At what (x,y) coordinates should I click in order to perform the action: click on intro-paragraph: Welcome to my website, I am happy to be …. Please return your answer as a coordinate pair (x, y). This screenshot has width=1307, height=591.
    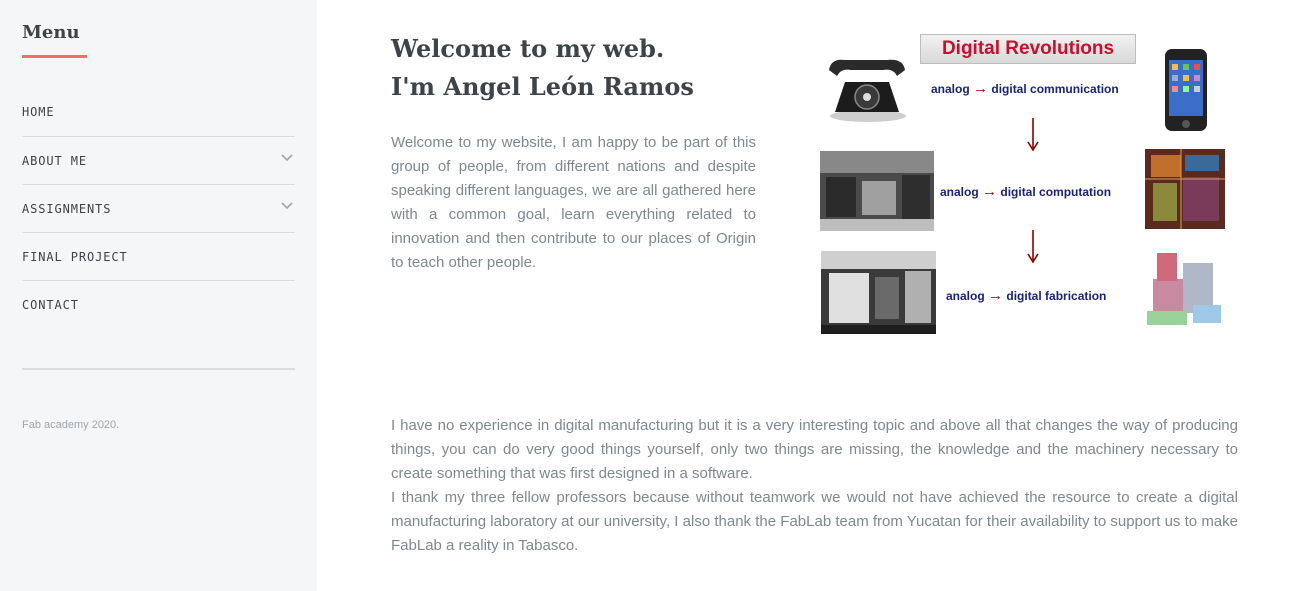
    Looking at the image, I should click on (573, 202).